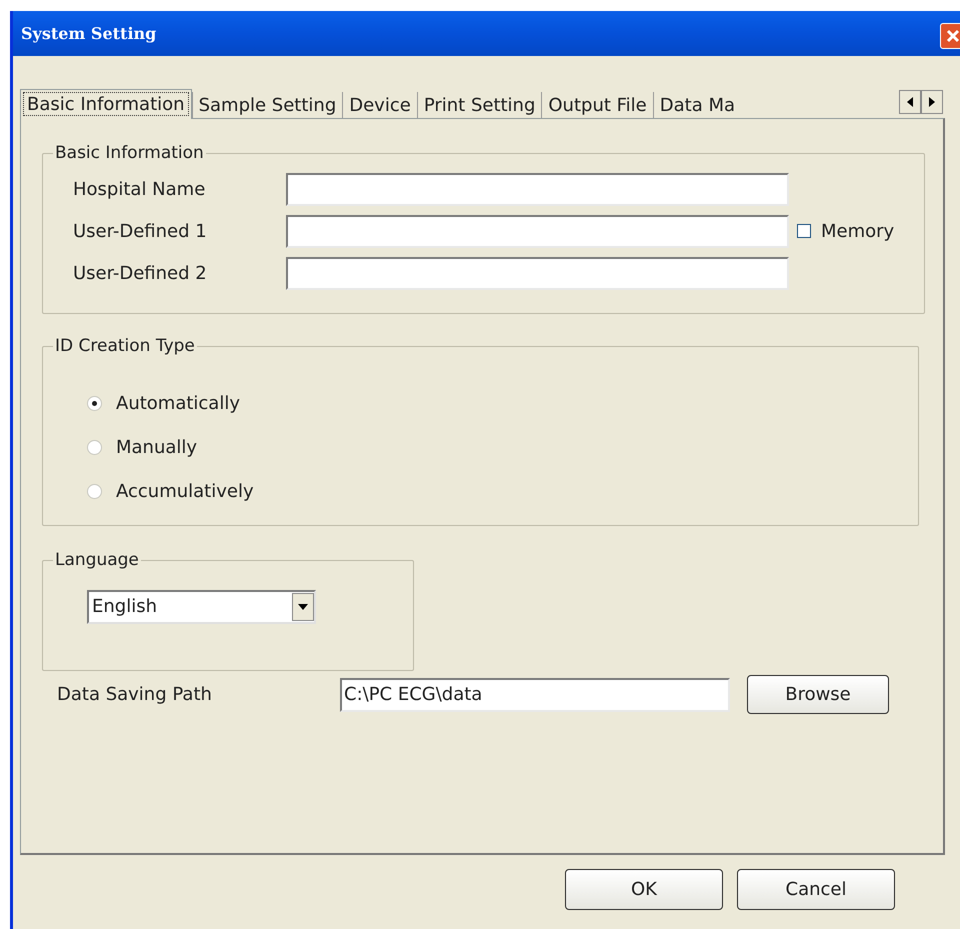 Image resolution: width=960 pixels, height=929 pixels. I want to click on path-input: C:\PC ECG\data, so click(535, 695).